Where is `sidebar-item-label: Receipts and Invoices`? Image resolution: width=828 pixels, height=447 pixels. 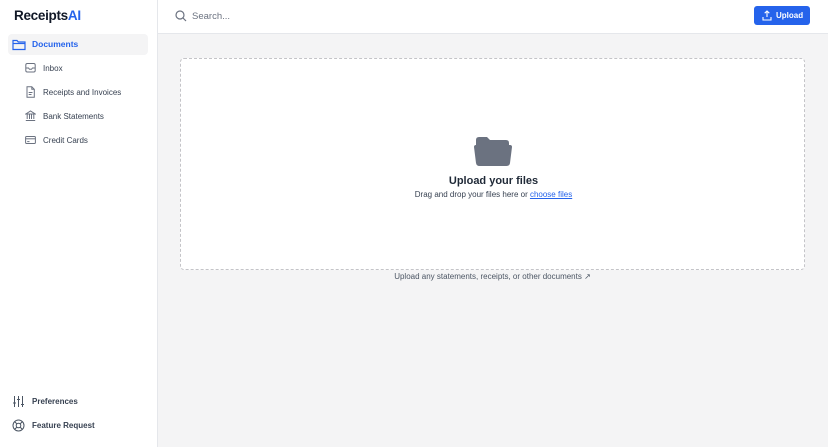 sidebar-item-label: Receipts and Invoices is located at coordinates (82, 92).